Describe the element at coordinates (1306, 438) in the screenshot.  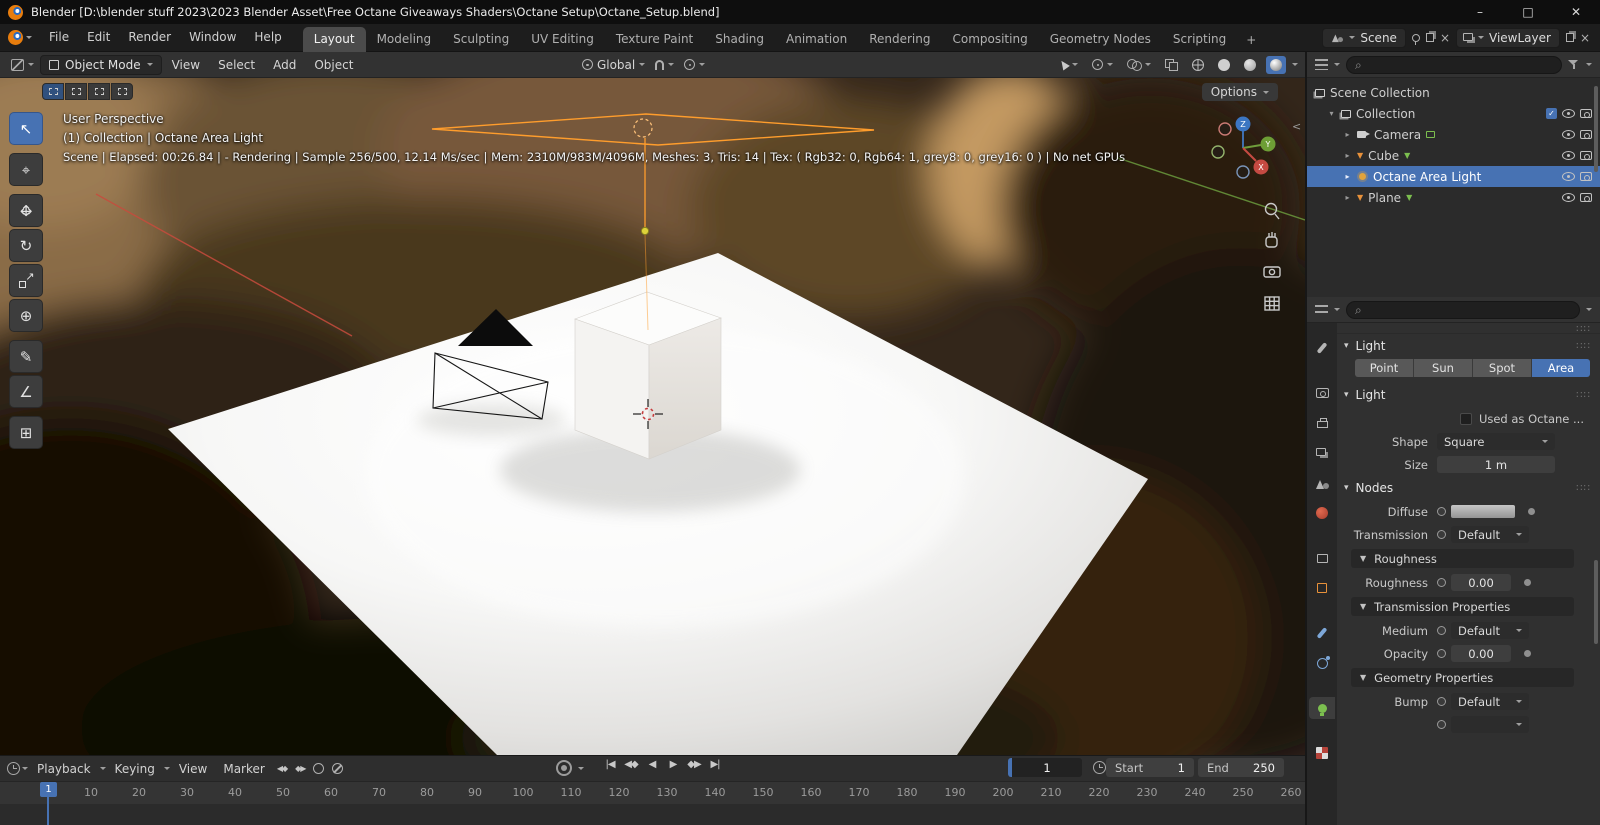
I see `editor-separator` at that location.